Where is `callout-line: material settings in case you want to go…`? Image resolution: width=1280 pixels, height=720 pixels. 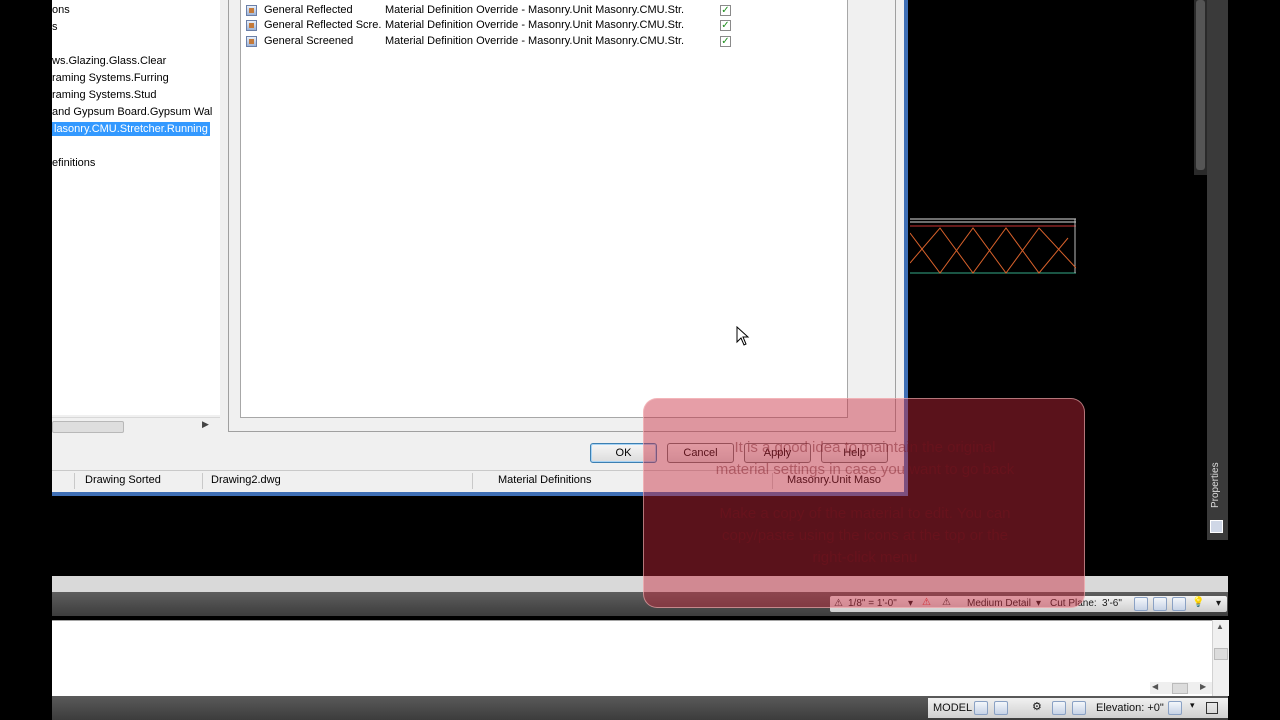 callout-line: material settings in case you want to go… is located at coordinates (865, 469).